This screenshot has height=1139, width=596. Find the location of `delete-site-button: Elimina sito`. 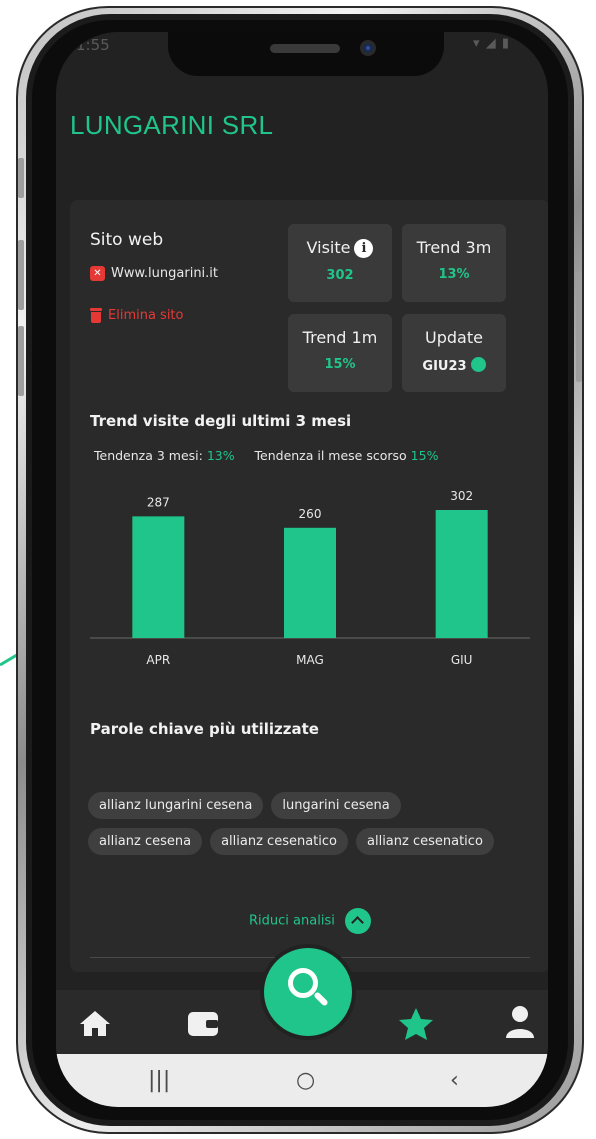

delete-site-button: Elimina sito is located at coordinates (137, 315).